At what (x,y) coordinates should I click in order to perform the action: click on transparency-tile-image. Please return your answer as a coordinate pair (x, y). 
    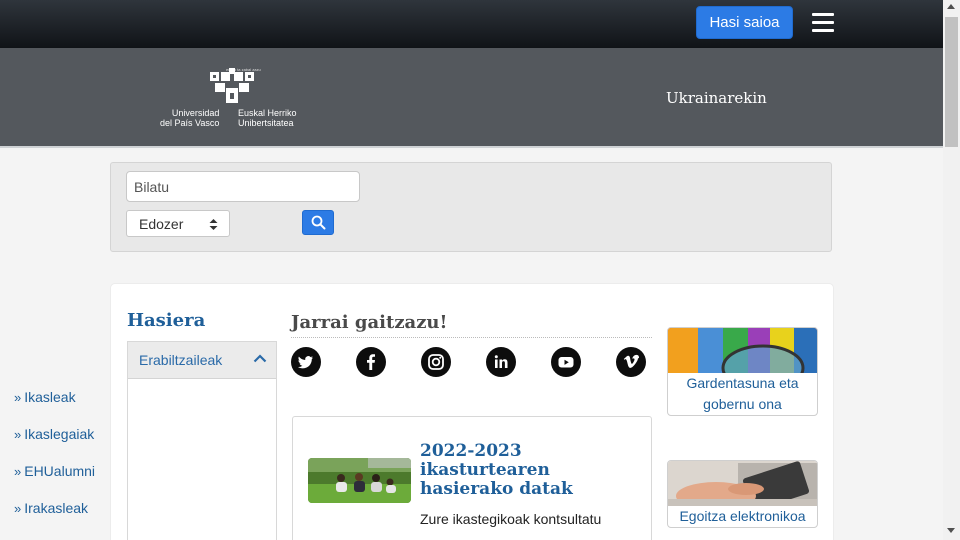
    Looking at the image, I should click on (742, 350).